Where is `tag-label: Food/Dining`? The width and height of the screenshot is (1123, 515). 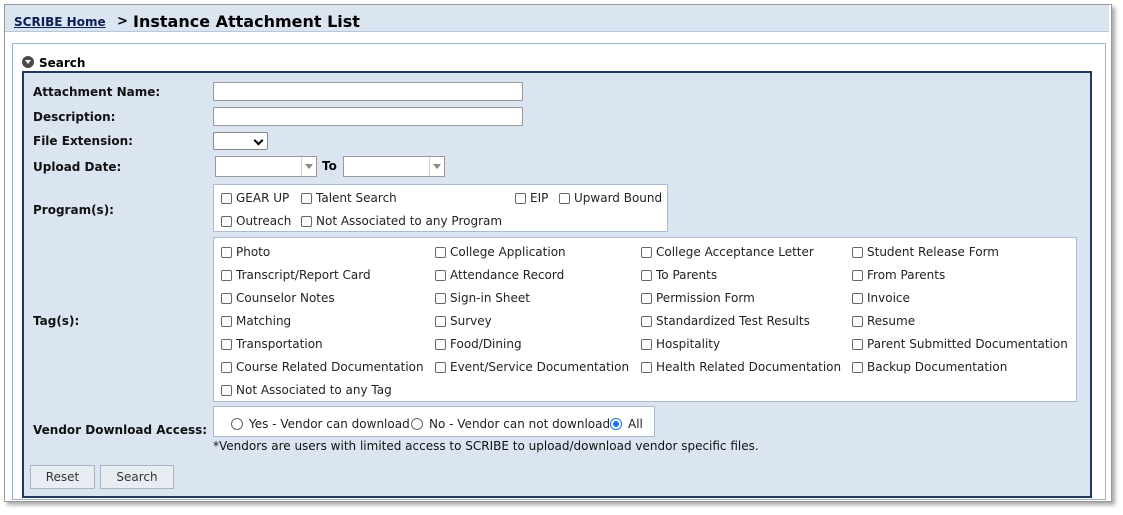
tag-label: Food/Dining is located at coordinates (486, 344).